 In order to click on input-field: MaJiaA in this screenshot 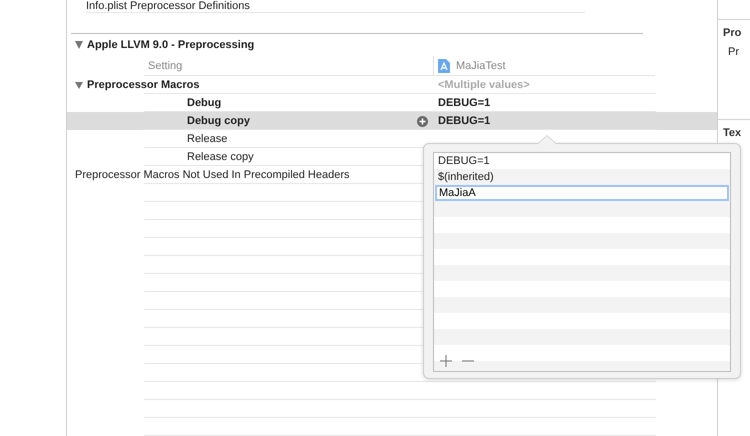, I will do `click(582, 193)`.